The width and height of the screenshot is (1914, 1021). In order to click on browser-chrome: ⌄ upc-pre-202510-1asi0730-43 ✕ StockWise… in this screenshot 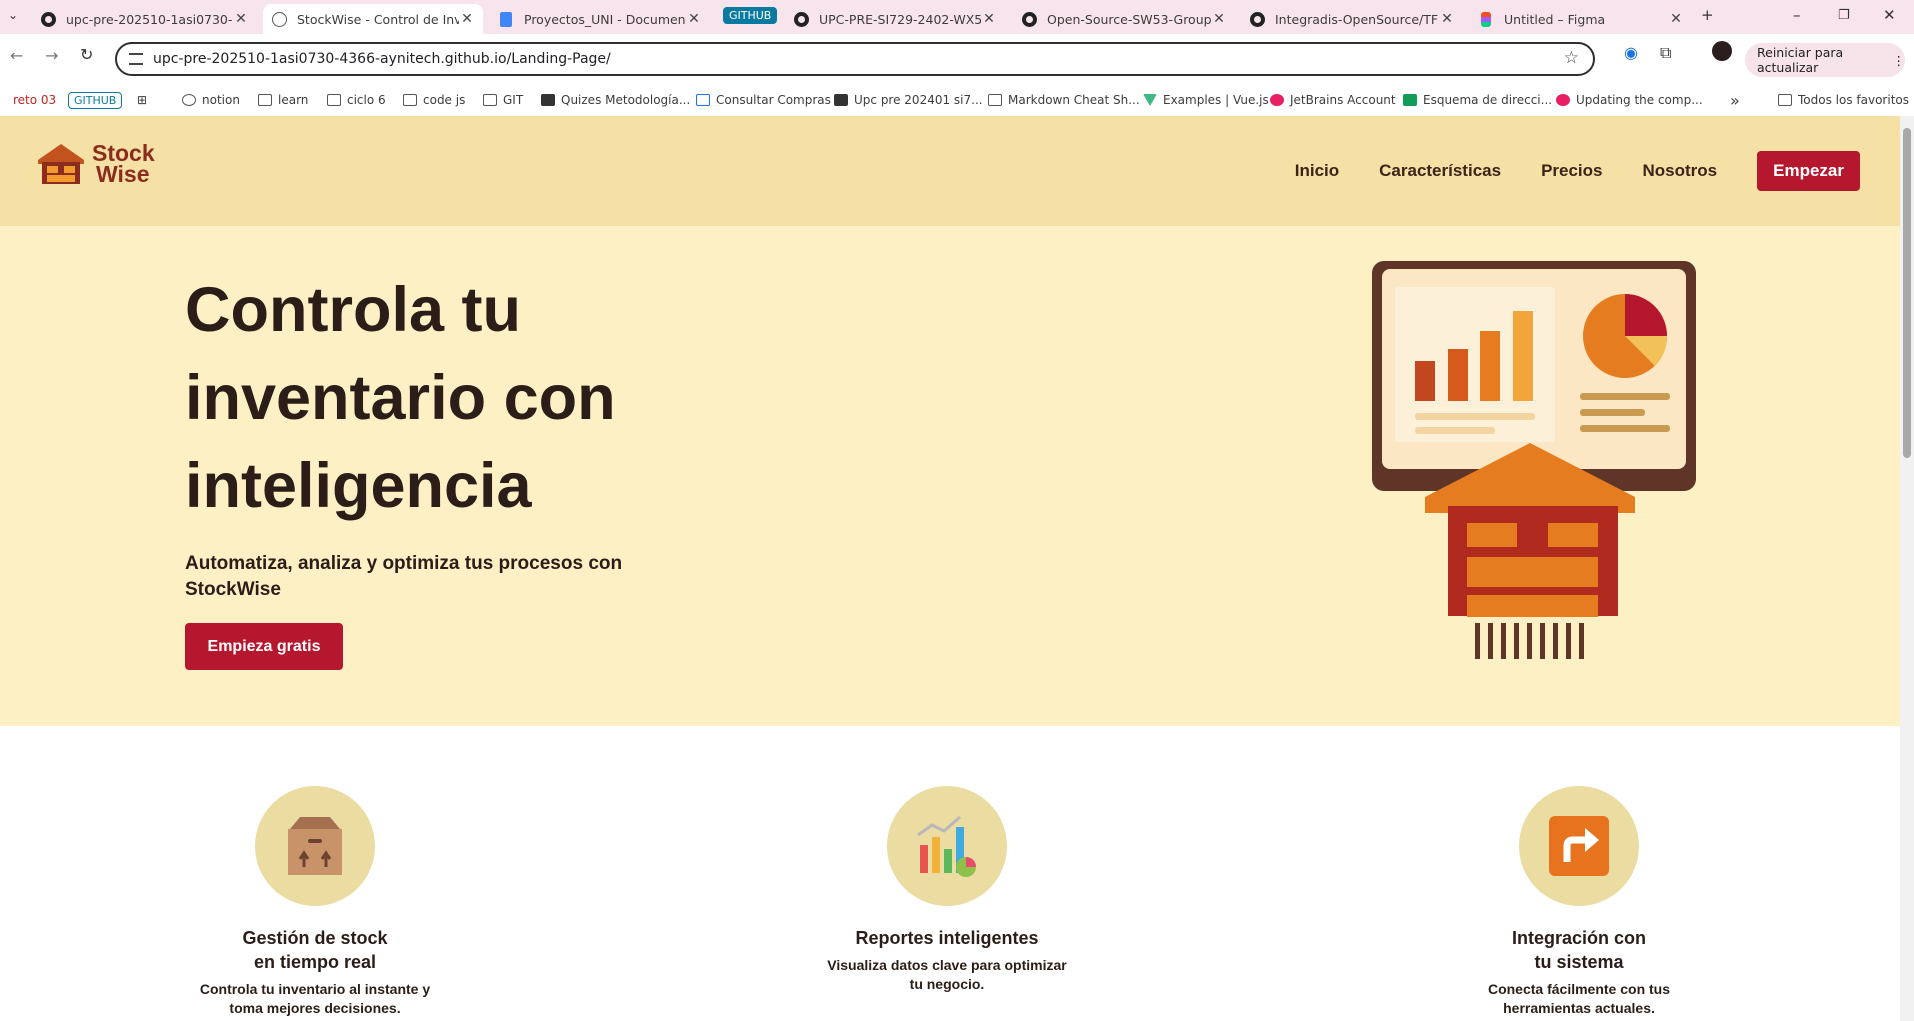, I will do `click(957, 58)`.